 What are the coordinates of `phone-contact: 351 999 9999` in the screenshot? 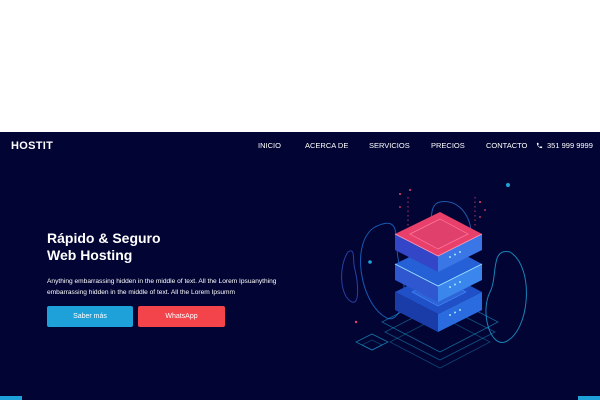 It's located at (564, 145).